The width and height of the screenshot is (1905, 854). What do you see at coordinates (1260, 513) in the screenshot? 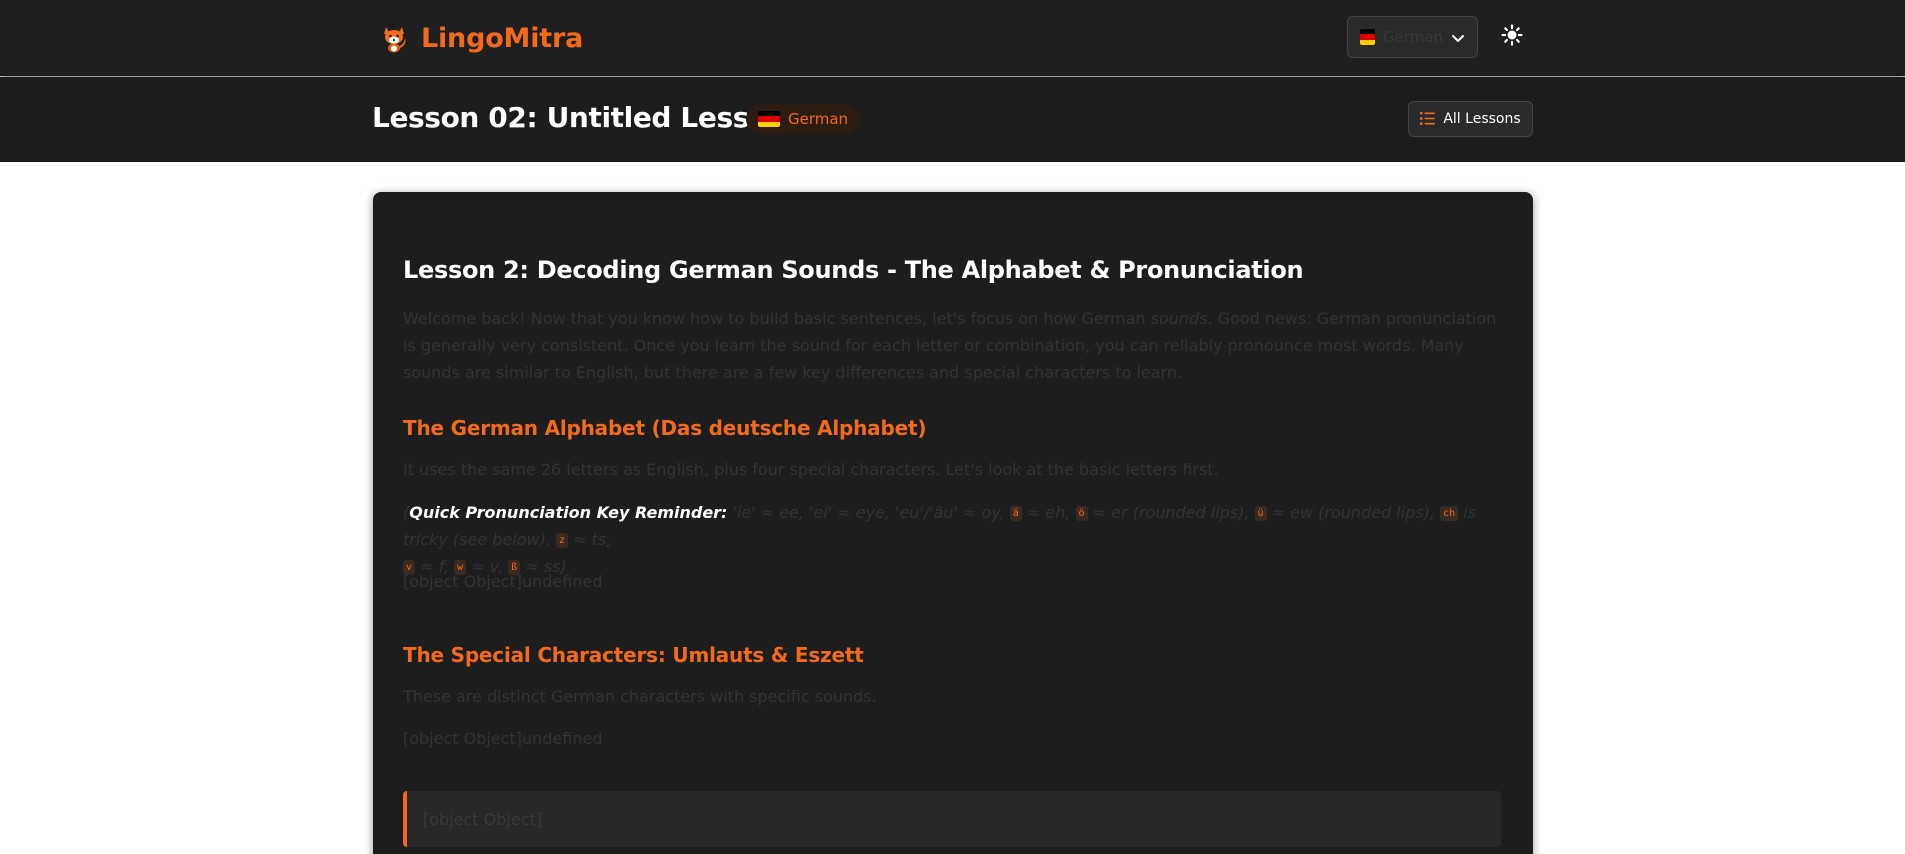
I see `code-u-umlaut: ü` at bounding box center [1260, 513].